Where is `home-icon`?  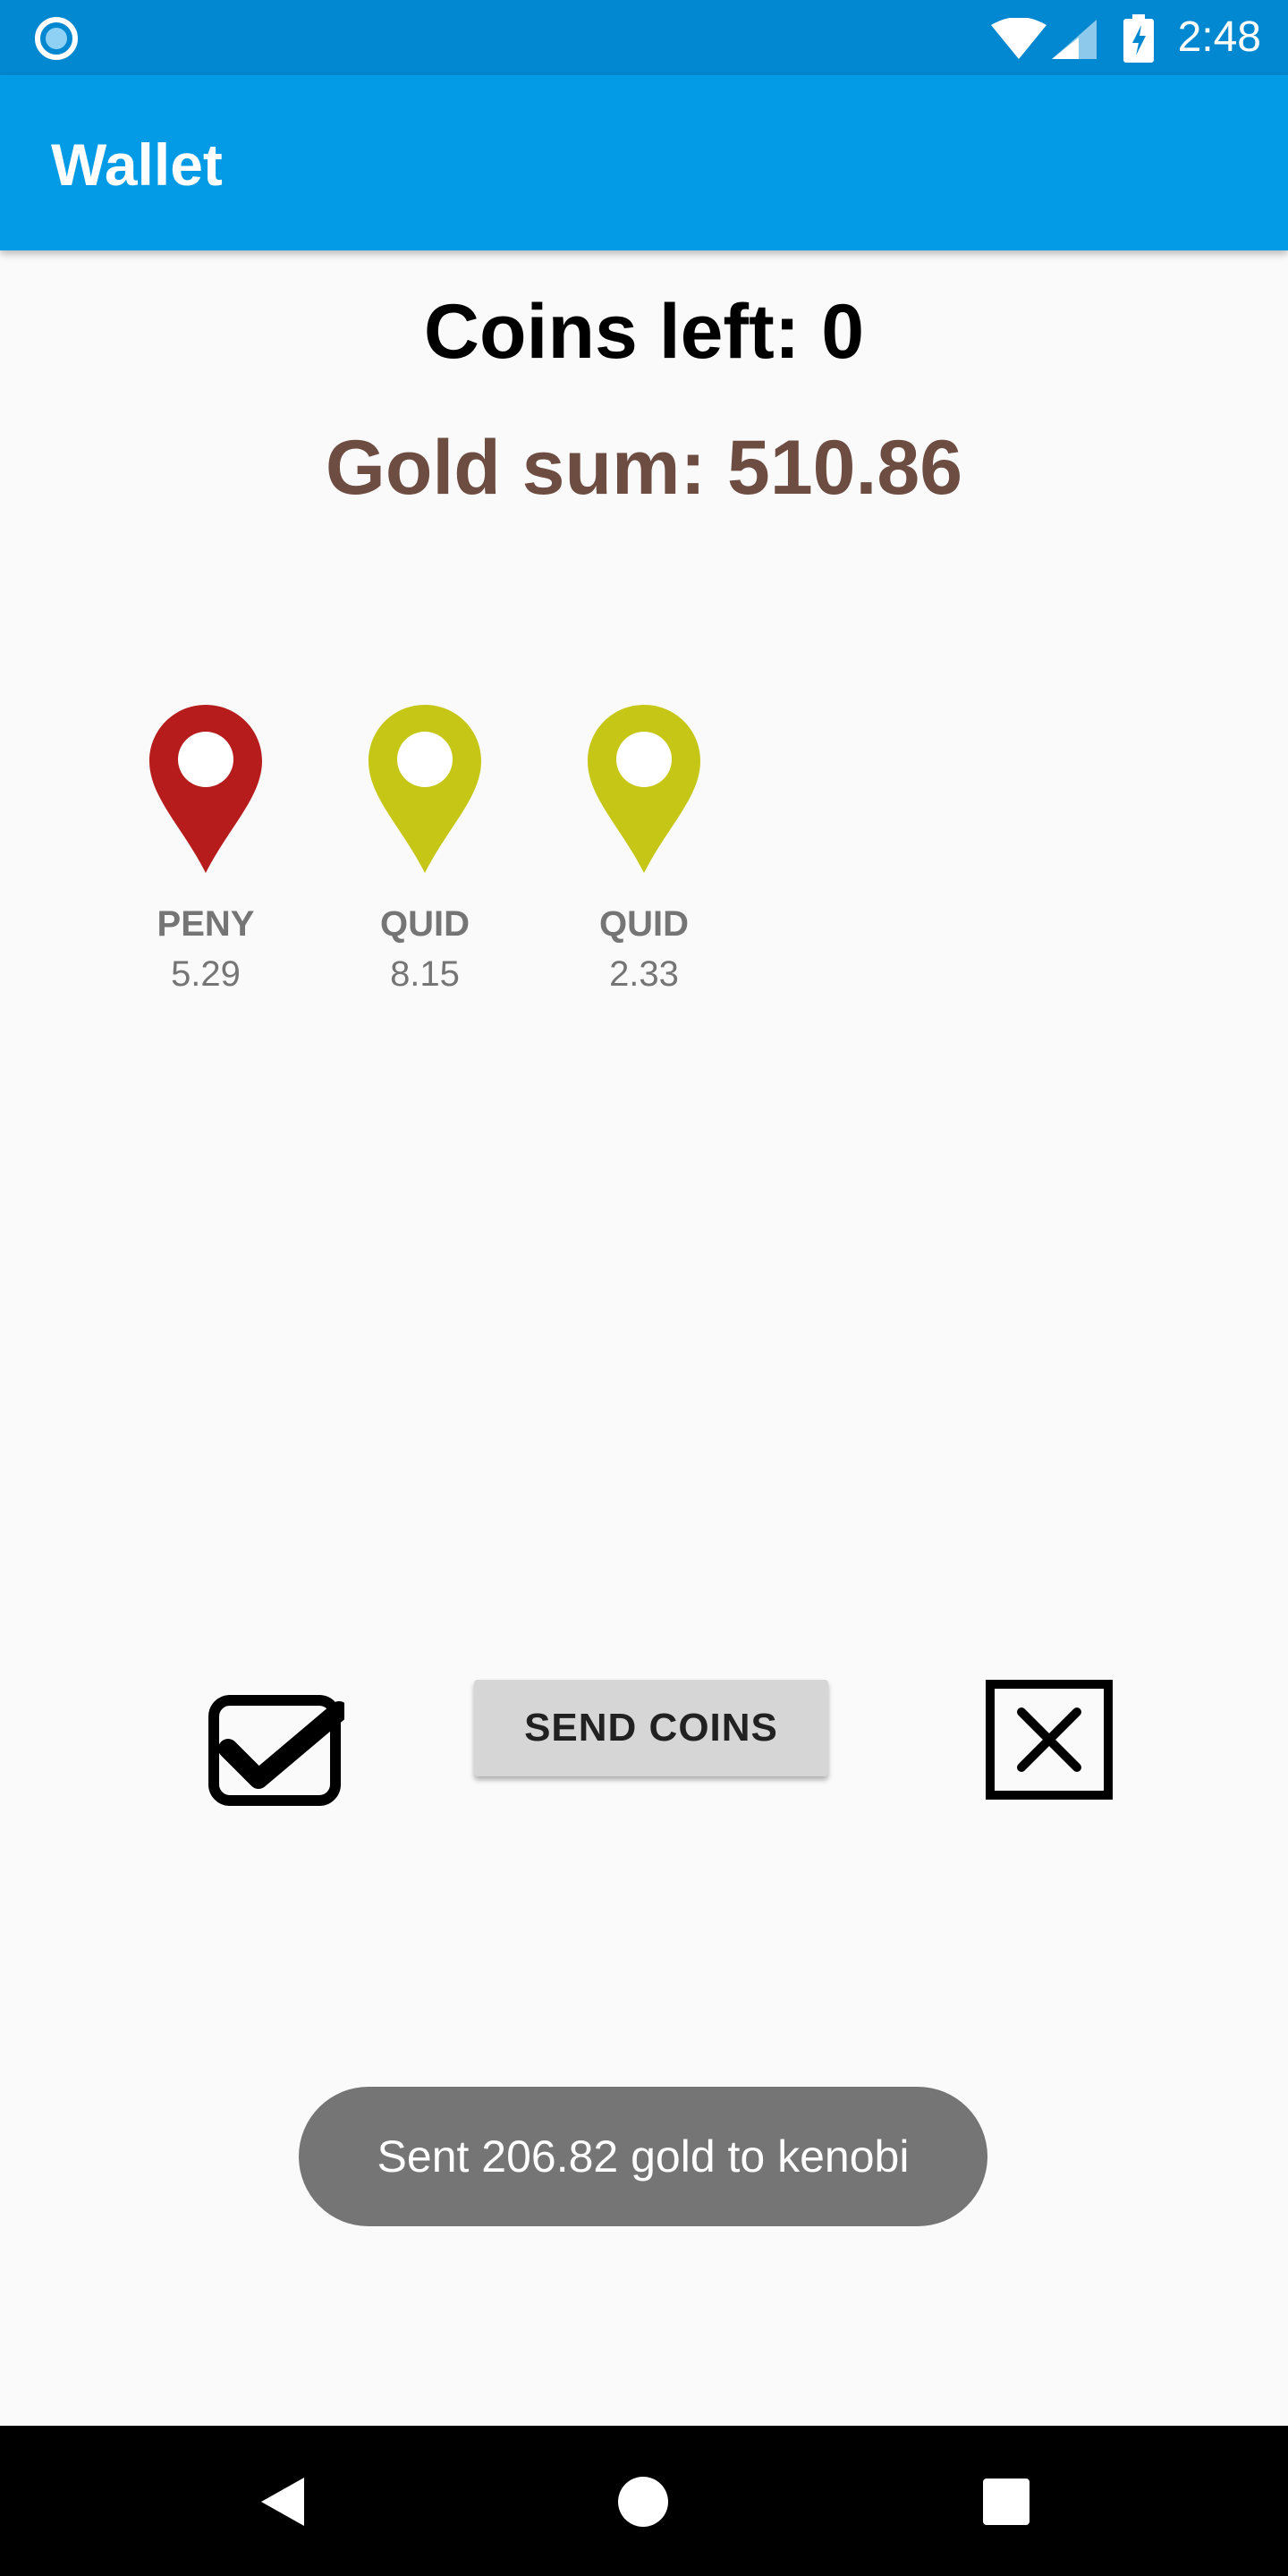 home-icon is located at coordinates (643, 2502).